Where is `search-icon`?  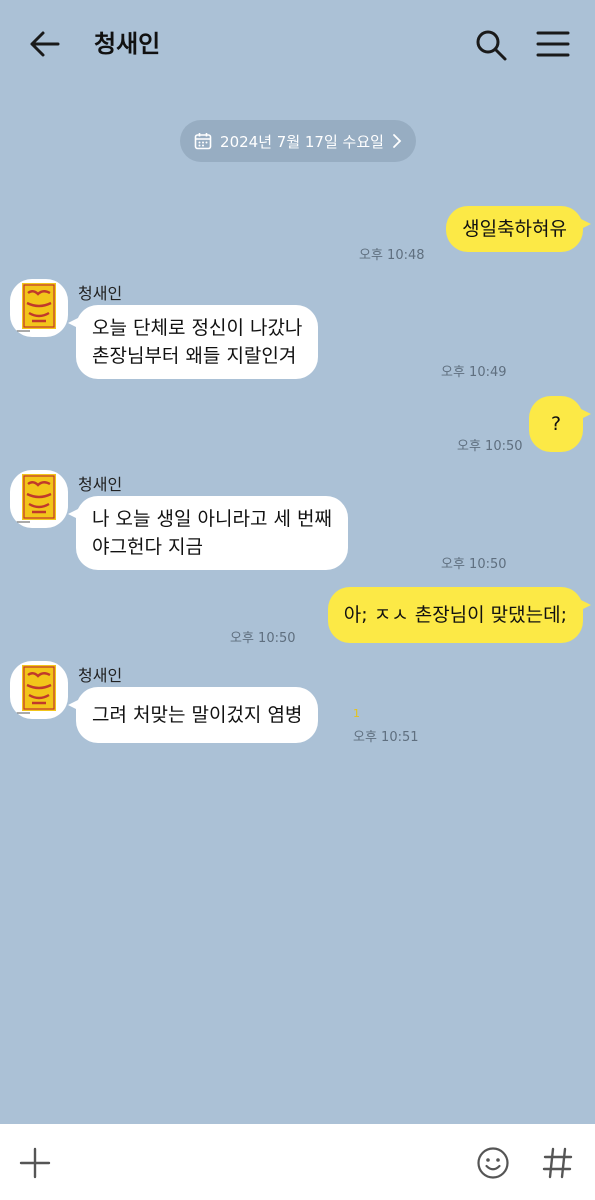 search-icon is located at coordinates (491, 45).